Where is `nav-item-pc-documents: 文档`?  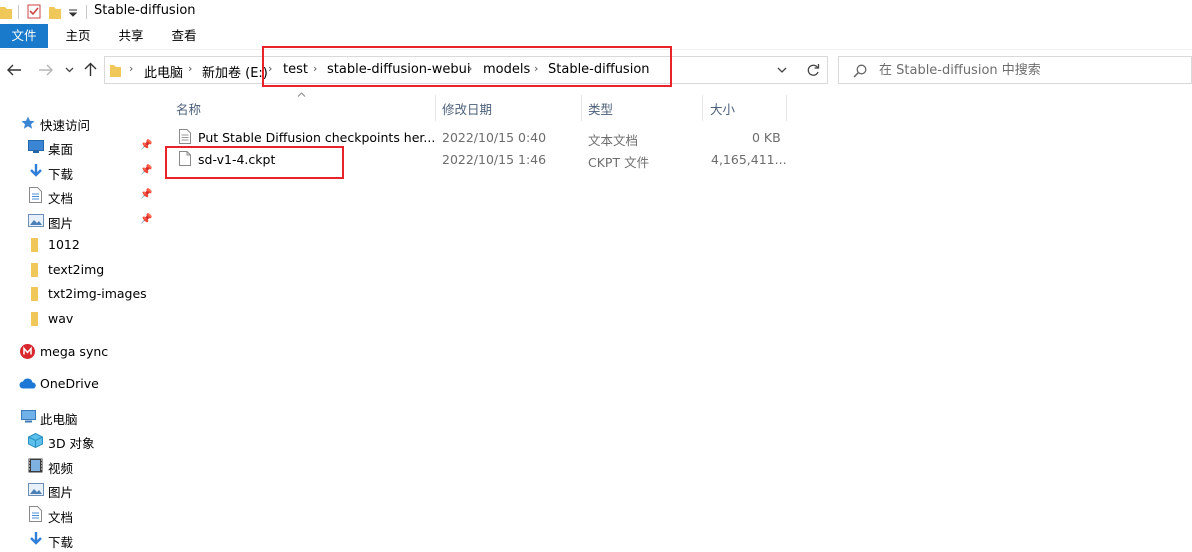 nav-item-pc-documents: 文档 is located at coordinates (79, 515).